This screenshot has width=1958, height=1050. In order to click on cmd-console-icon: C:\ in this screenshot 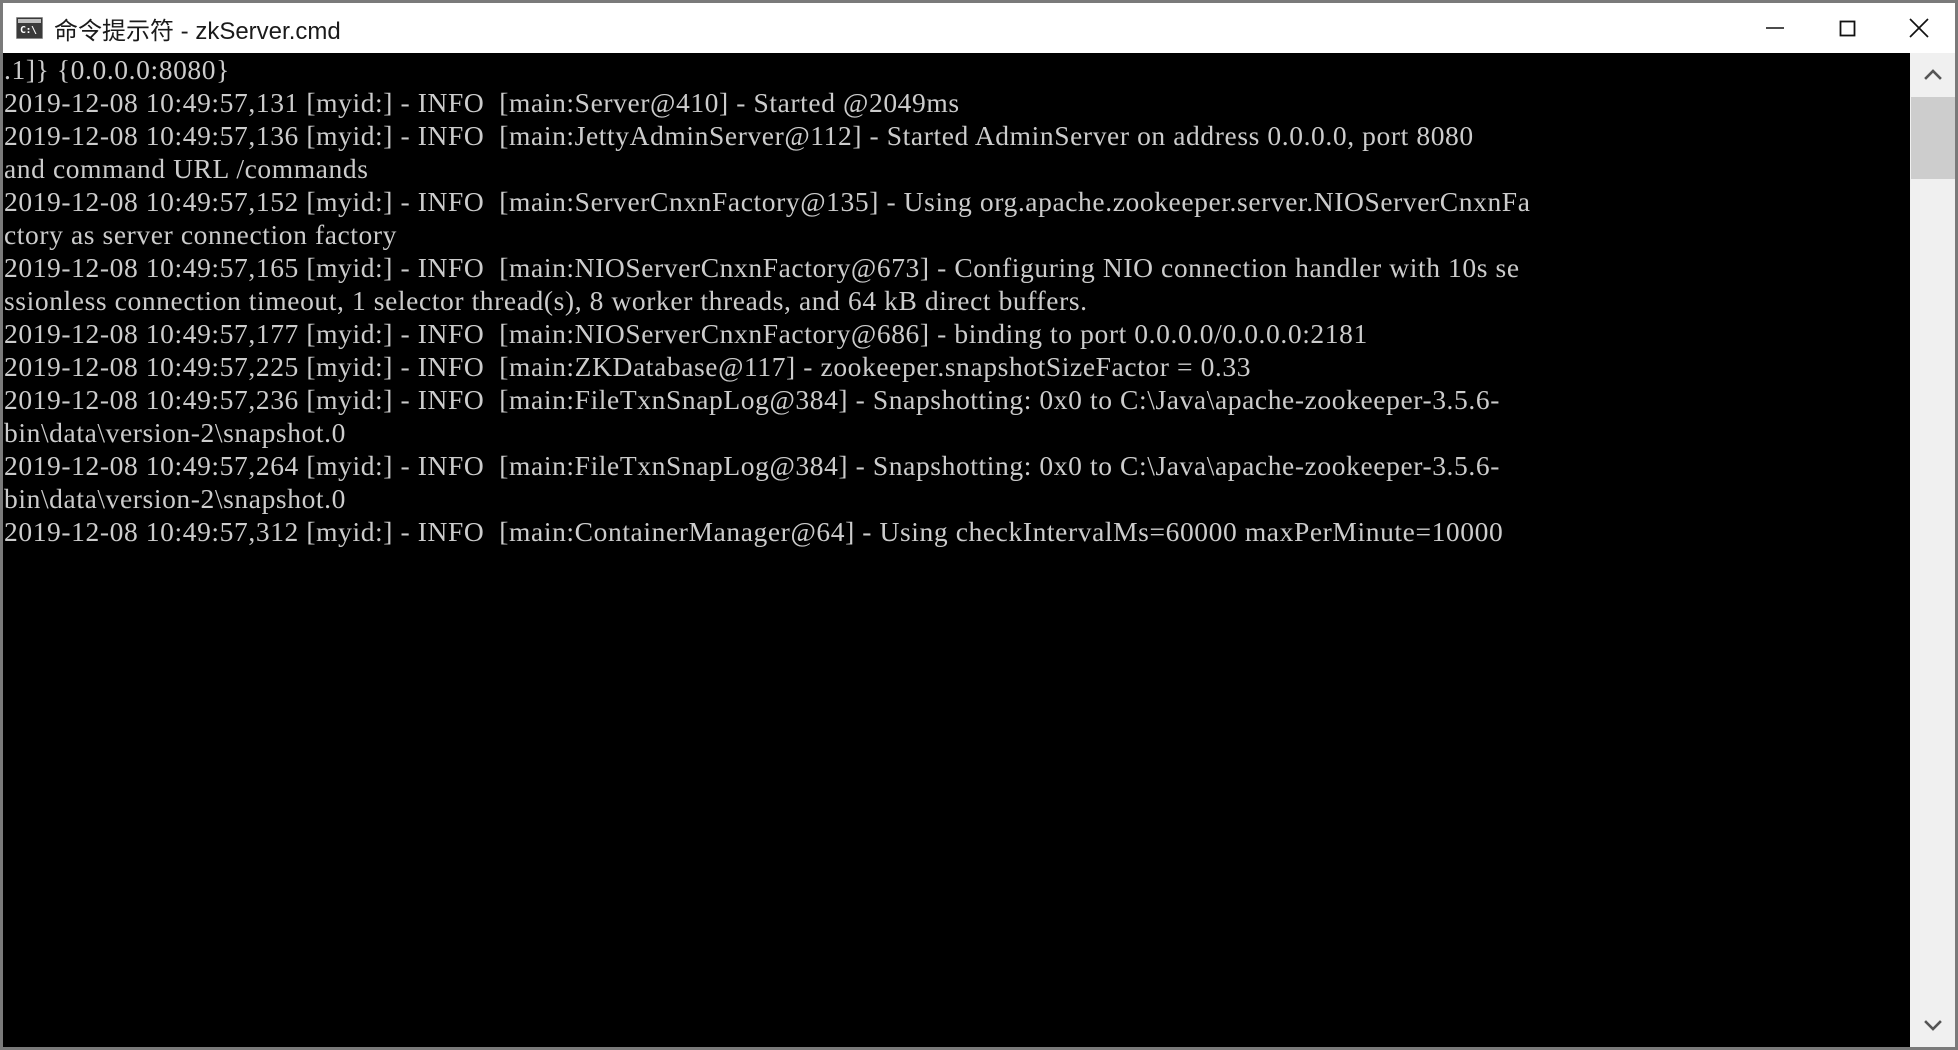, I will do `click(29, 28)`.